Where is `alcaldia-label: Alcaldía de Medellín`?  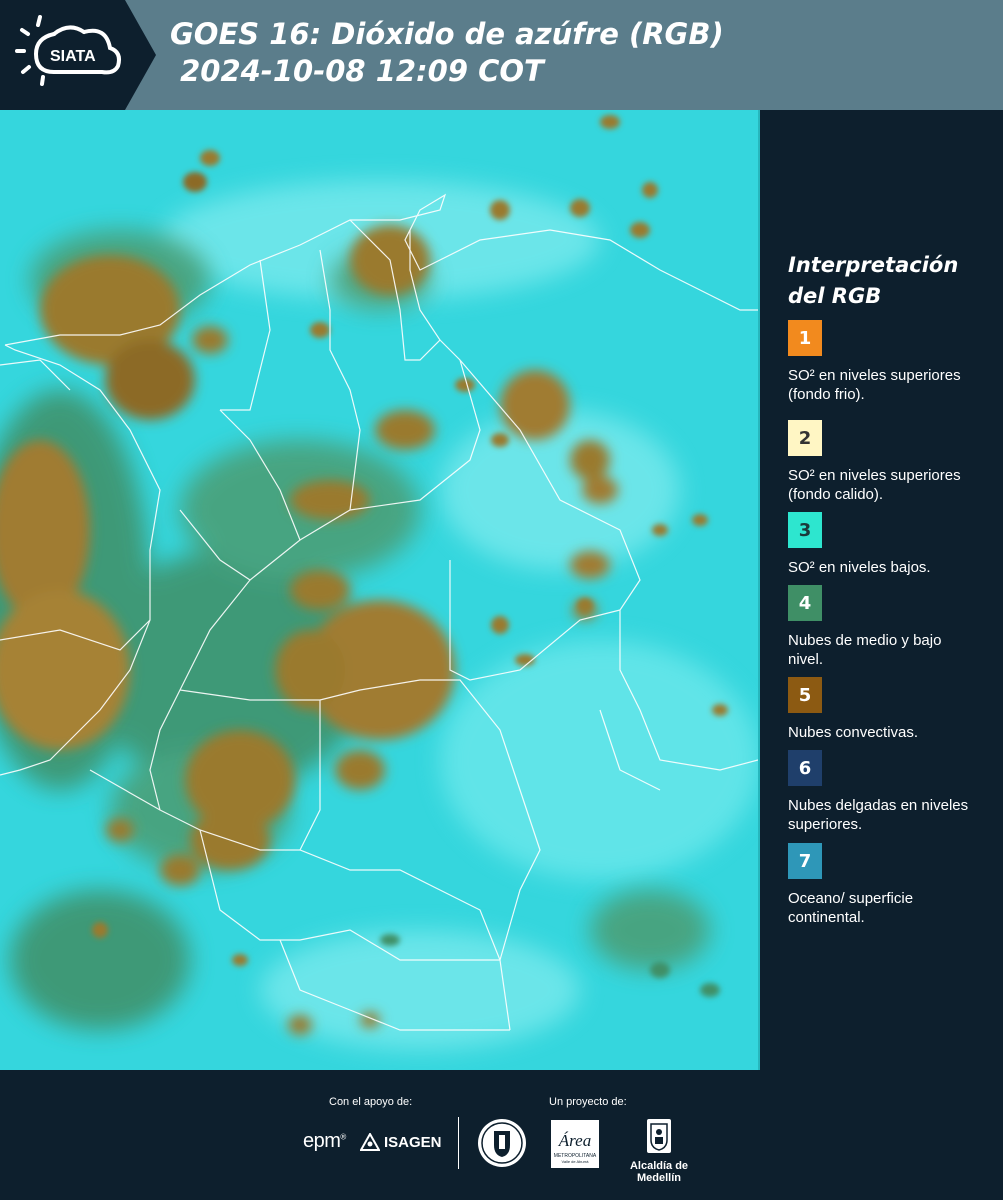 alcaldia-label: Alcaldía de Medellín is located at coordinates (659, 1172).